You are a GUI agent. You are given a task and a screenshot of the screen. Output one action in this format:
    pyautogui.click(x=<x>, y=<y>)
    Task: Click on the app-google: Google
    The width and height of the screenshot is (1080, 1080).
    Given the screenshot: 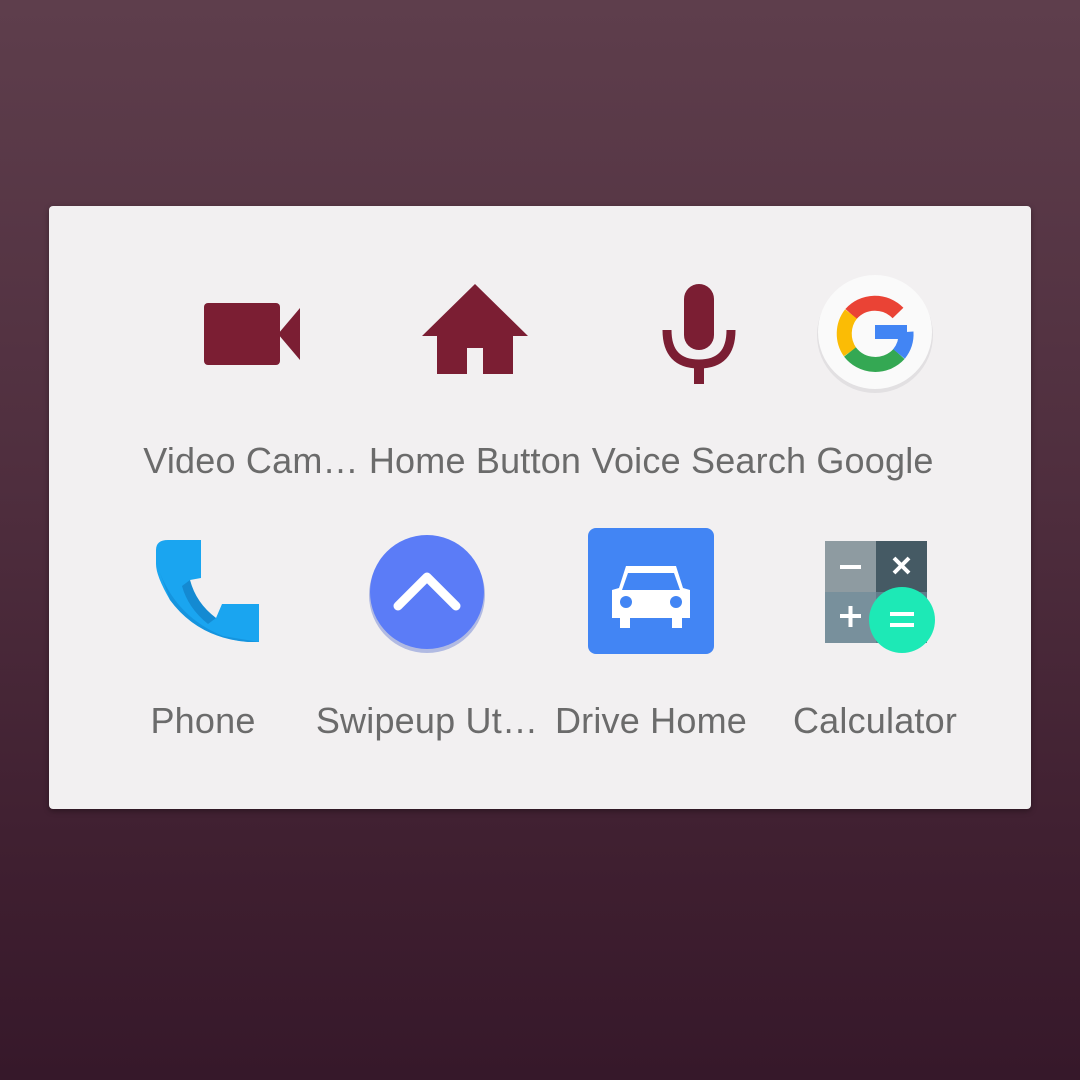 What is the action you would take?
    pyautogui.click(x=875, y=388)
    